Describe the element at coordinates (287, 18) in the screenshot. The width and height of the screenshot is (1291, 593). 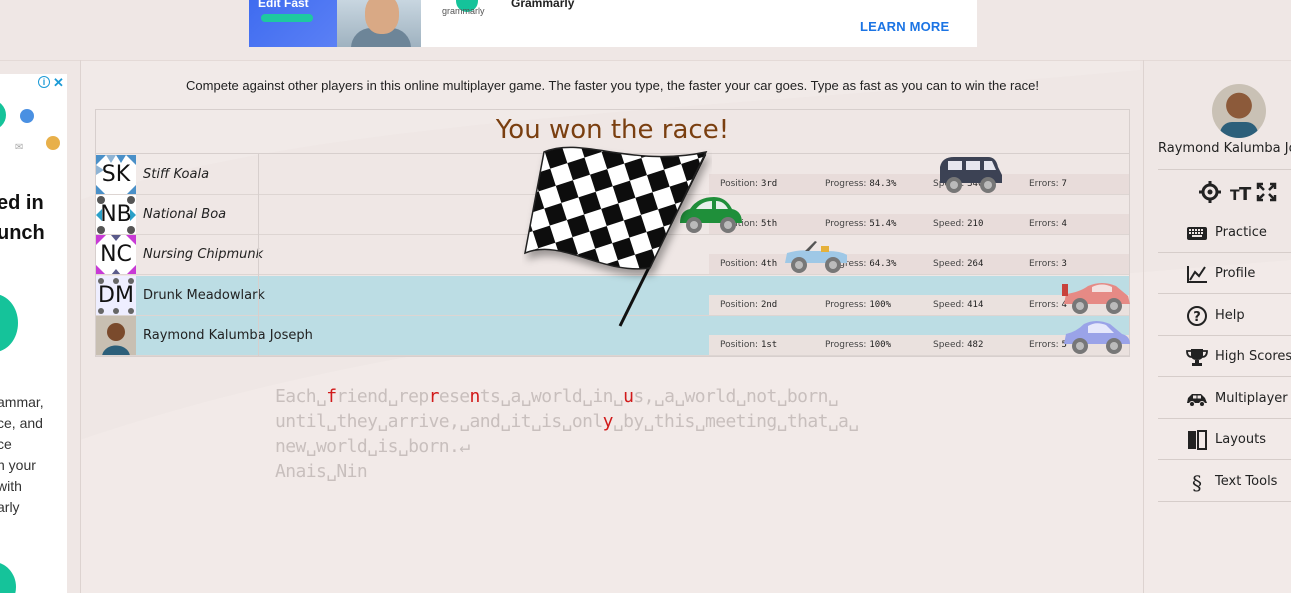
I see `ad-left-badge` at that location.